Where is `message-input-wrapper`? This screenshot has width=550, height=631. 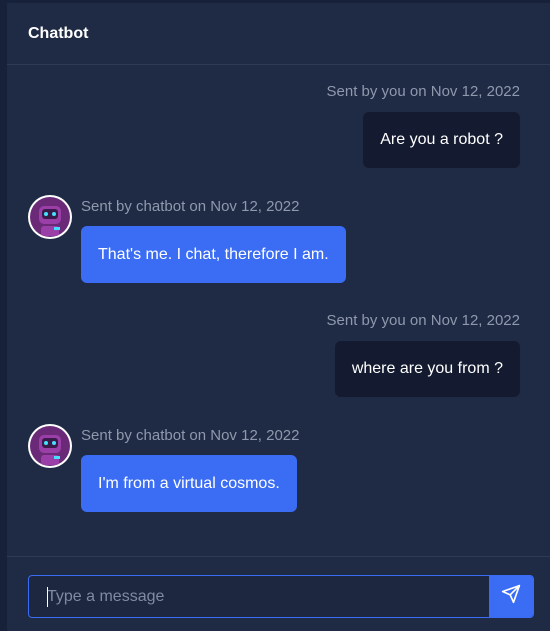 message-input-wrapper is located at coordinates (281, 596).